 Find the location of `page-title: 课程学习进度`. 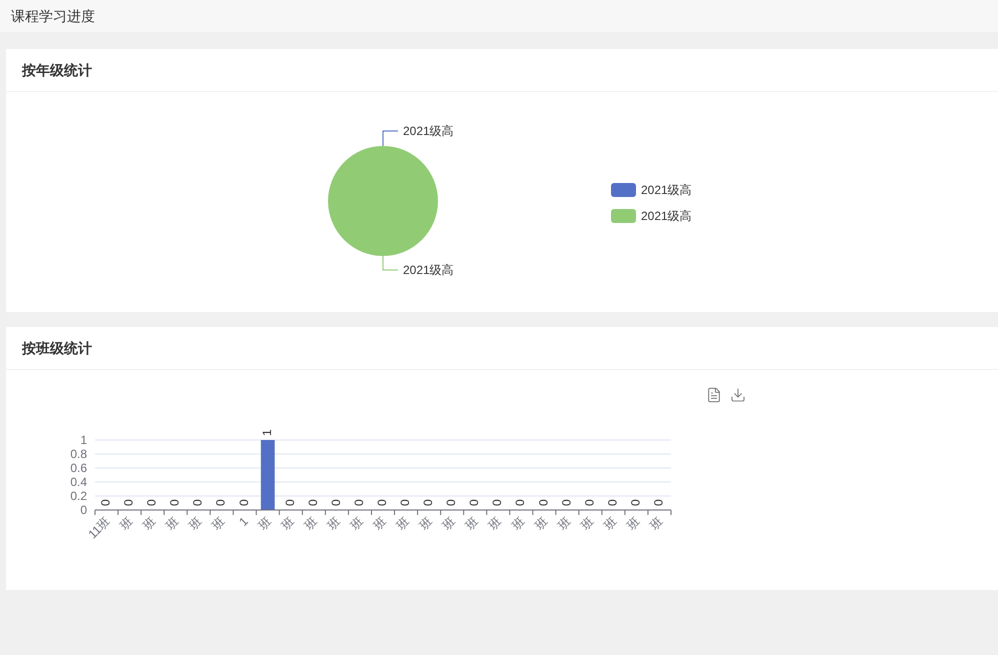

page-title: 课程学习进度 is located at coordinates (53, 16).